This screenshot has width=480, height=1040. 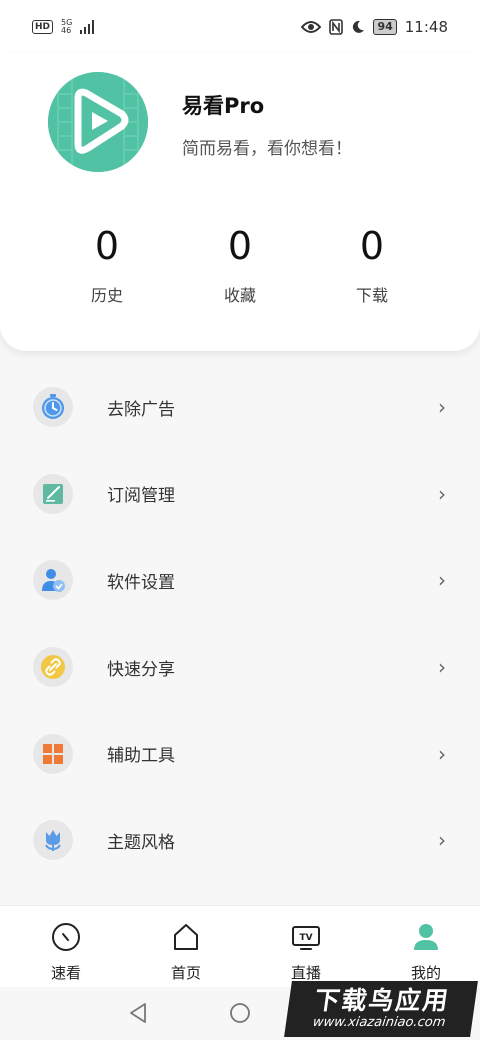 I want to click on stat-downloads: 0 下载, so click(x=372, y=265).